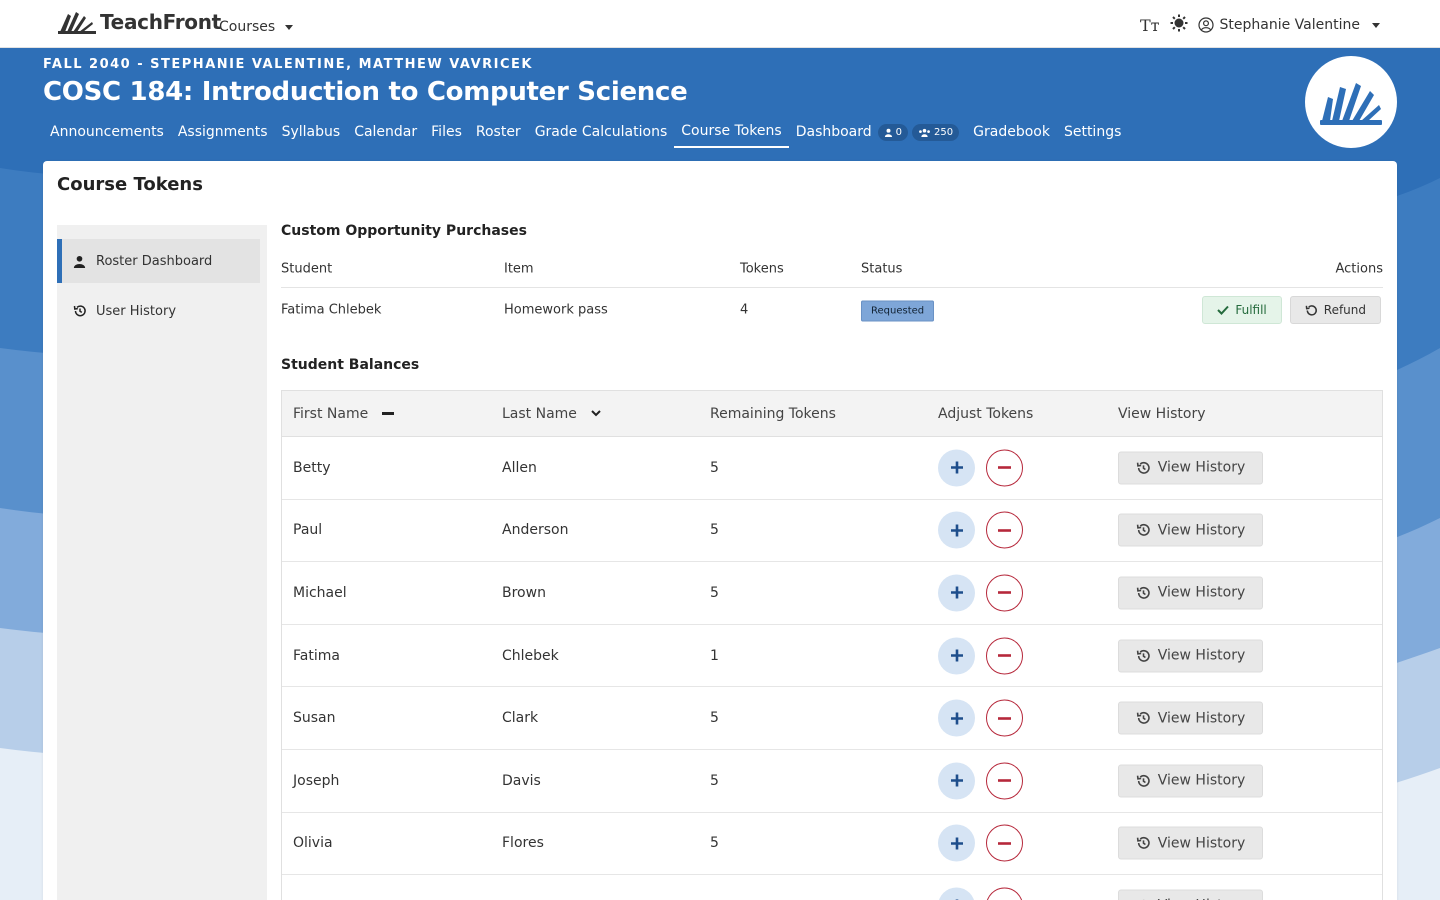 The width and height of the screenshot is (1440, 900). I want to click on fulfill-button: Fulfill, so click(1242, 310).